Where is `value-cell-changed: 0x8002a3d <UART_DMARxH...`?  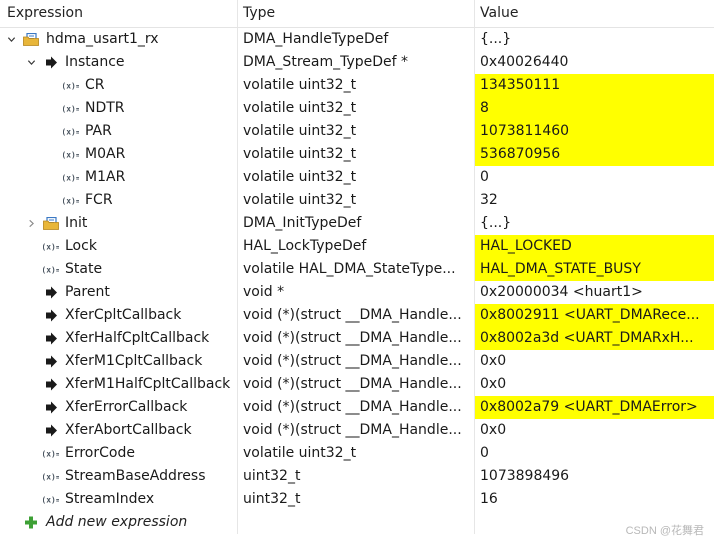 value-cell-changed: 0x8002a3d <UART_DMARxH... is located at coordinates (594, 338).